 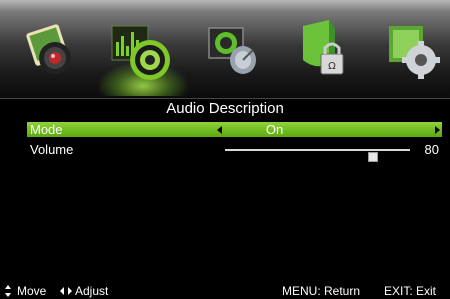 What do you see at coordinates (321, 291) in the screenshot?
I see `menu-return-hint: MENU: Return` at bounding box center [321, 291].